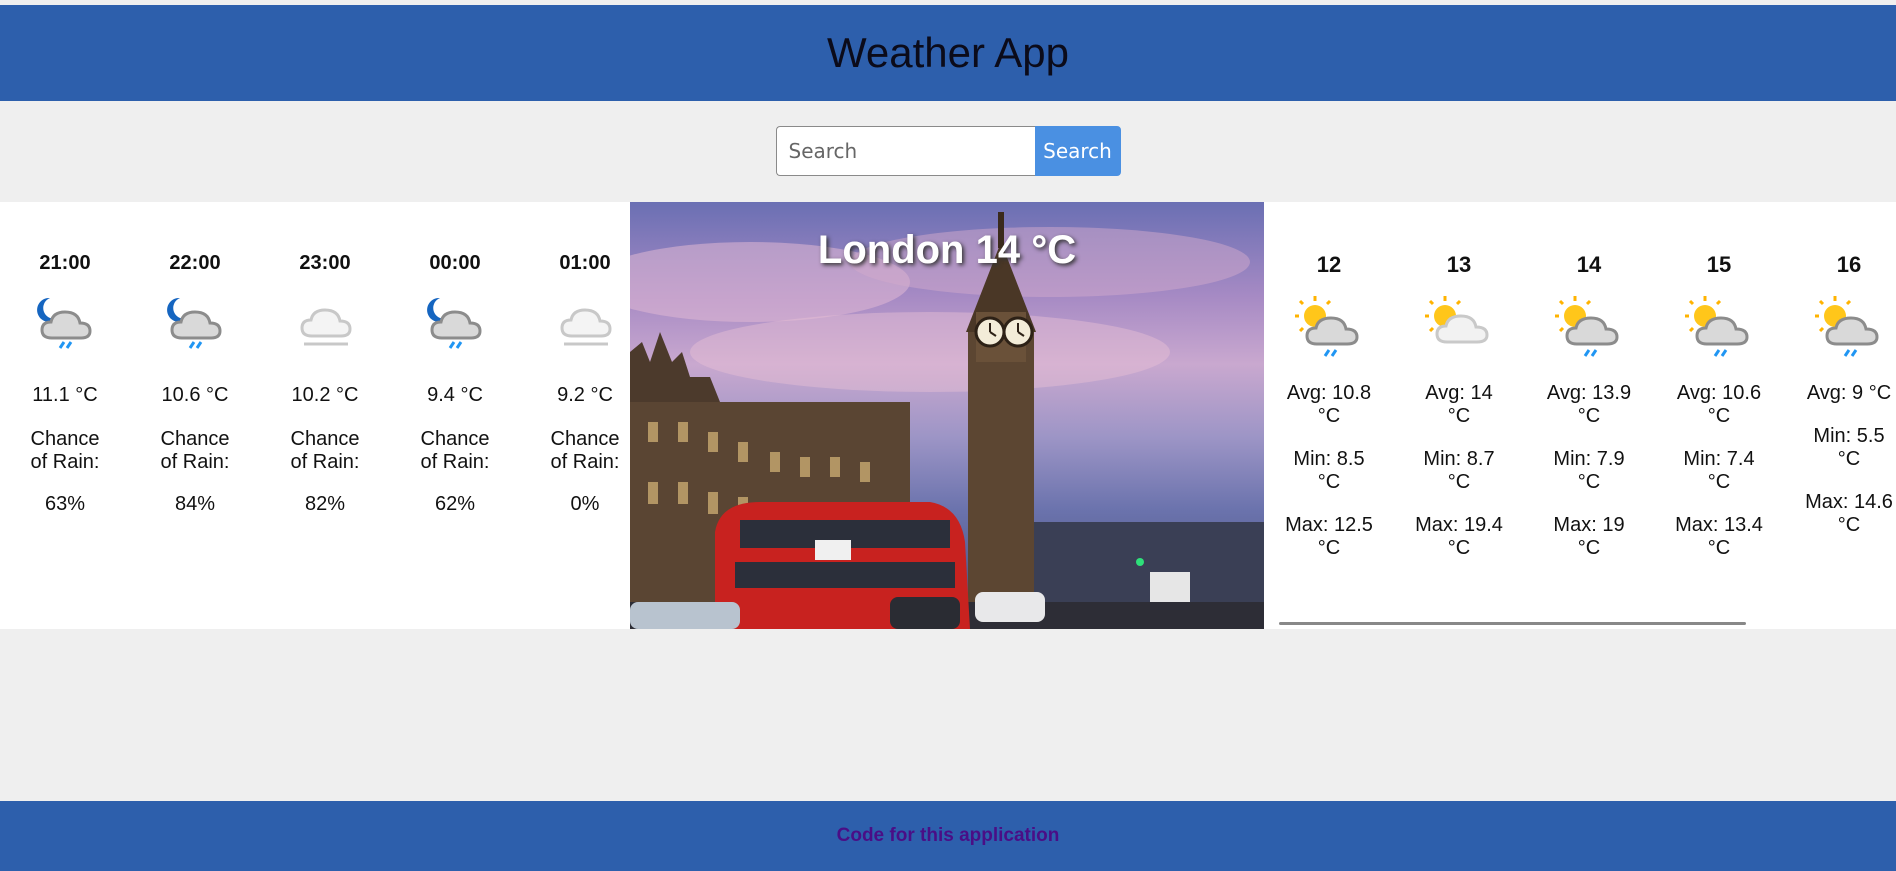  I want to click on day-min: Min: 7.9 °C, so click(1589, 470).